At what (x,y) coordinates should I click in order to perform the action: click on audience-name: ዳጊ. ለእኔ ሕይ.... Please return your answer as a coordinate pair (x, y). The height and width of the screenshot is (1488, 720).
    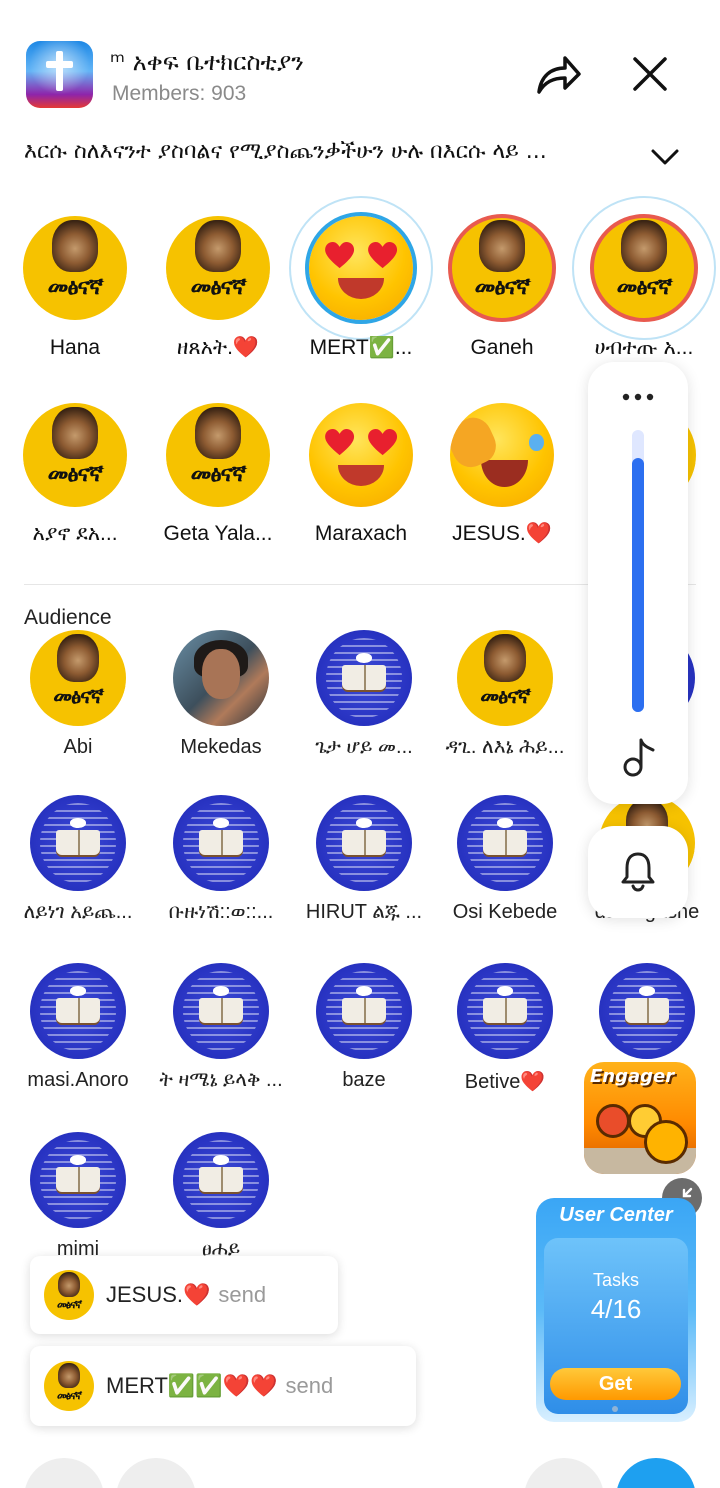
    Looking at the image, I should click on (505, 747).